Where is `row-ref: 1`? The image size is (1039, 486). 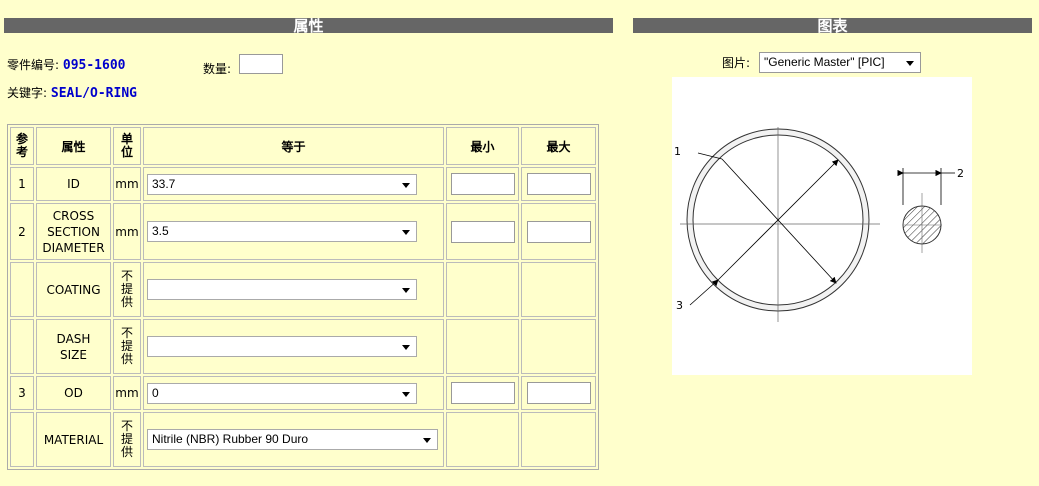
row-ref: 1 is located at coordinates (22, 184).